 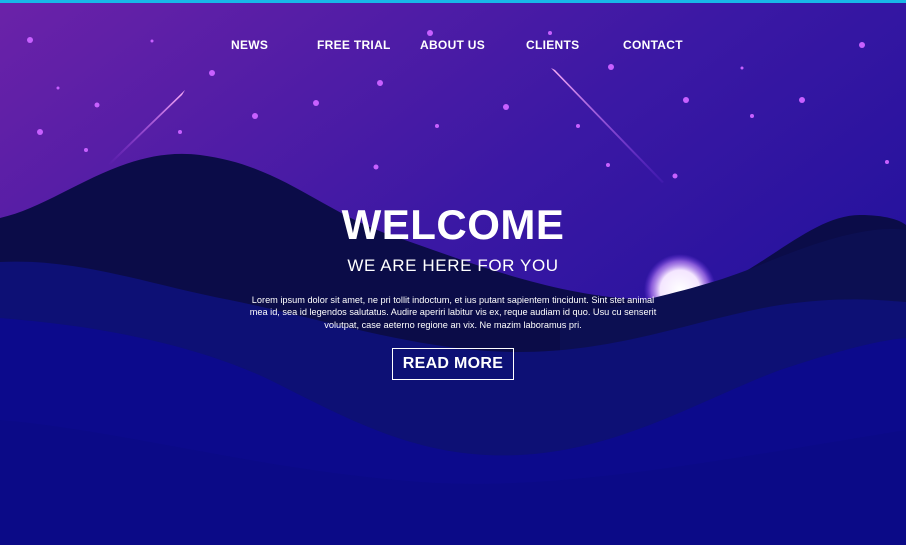 What do you see at coordinates (249, 45) in the screenshot?
I see `nav-link-news: NEWS` at bounding box center [249, 45].